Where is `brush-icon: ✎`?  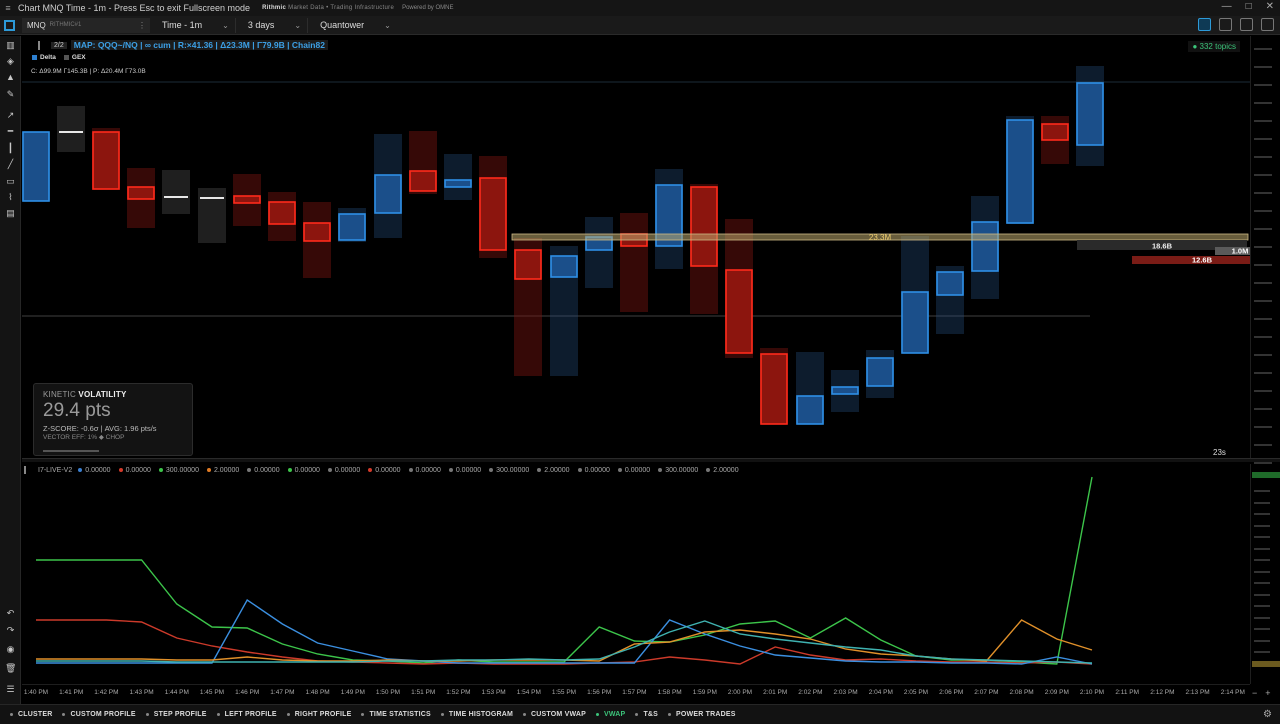
brush-icon: ✎ is located at coordinates (10, 94).